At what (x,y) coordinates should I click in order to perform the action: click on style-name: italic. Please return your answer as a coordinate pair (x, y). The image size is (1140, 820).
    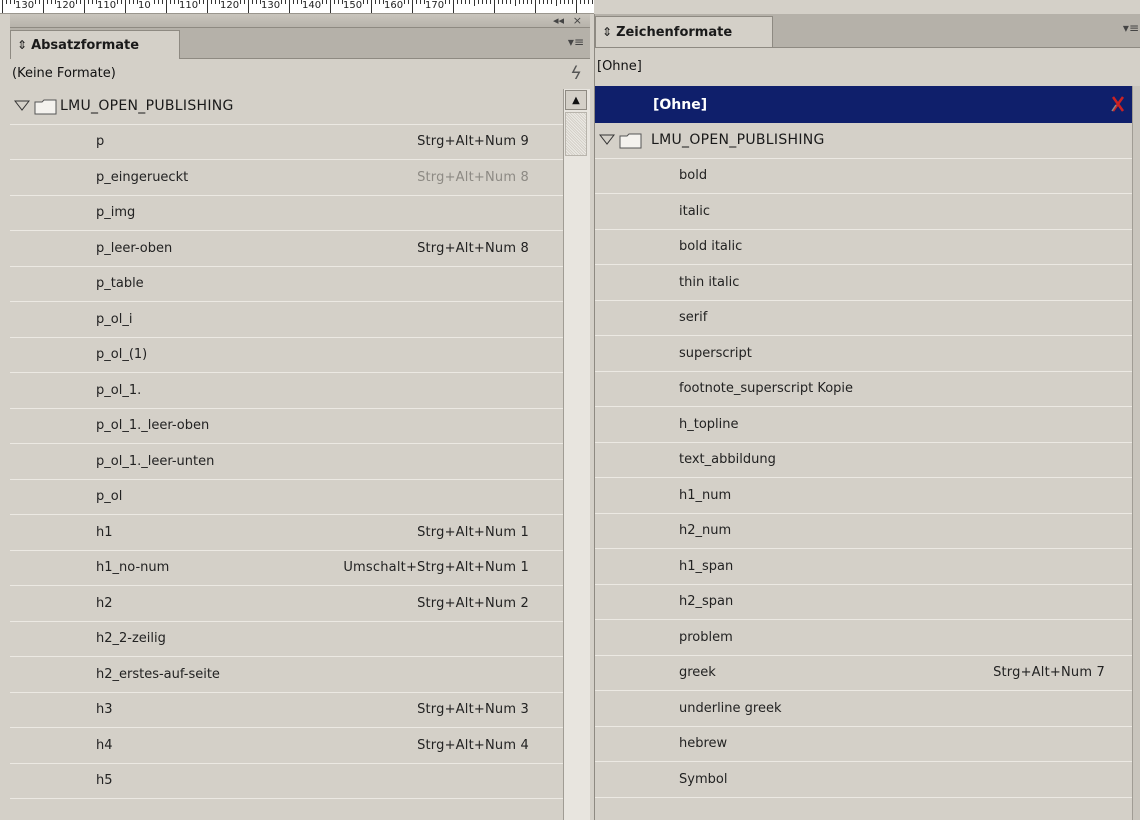
    Looking at the image, I should click on (695, 211).